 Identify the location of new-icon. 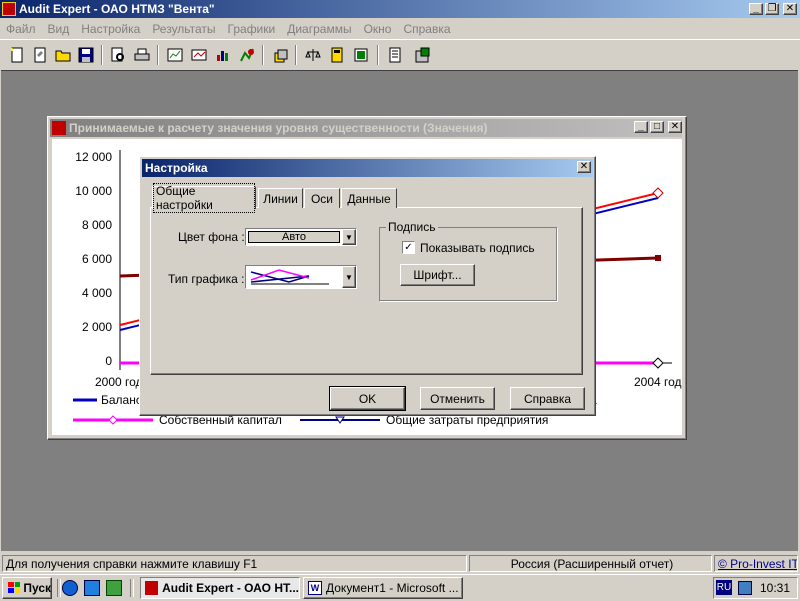
(17, 55).